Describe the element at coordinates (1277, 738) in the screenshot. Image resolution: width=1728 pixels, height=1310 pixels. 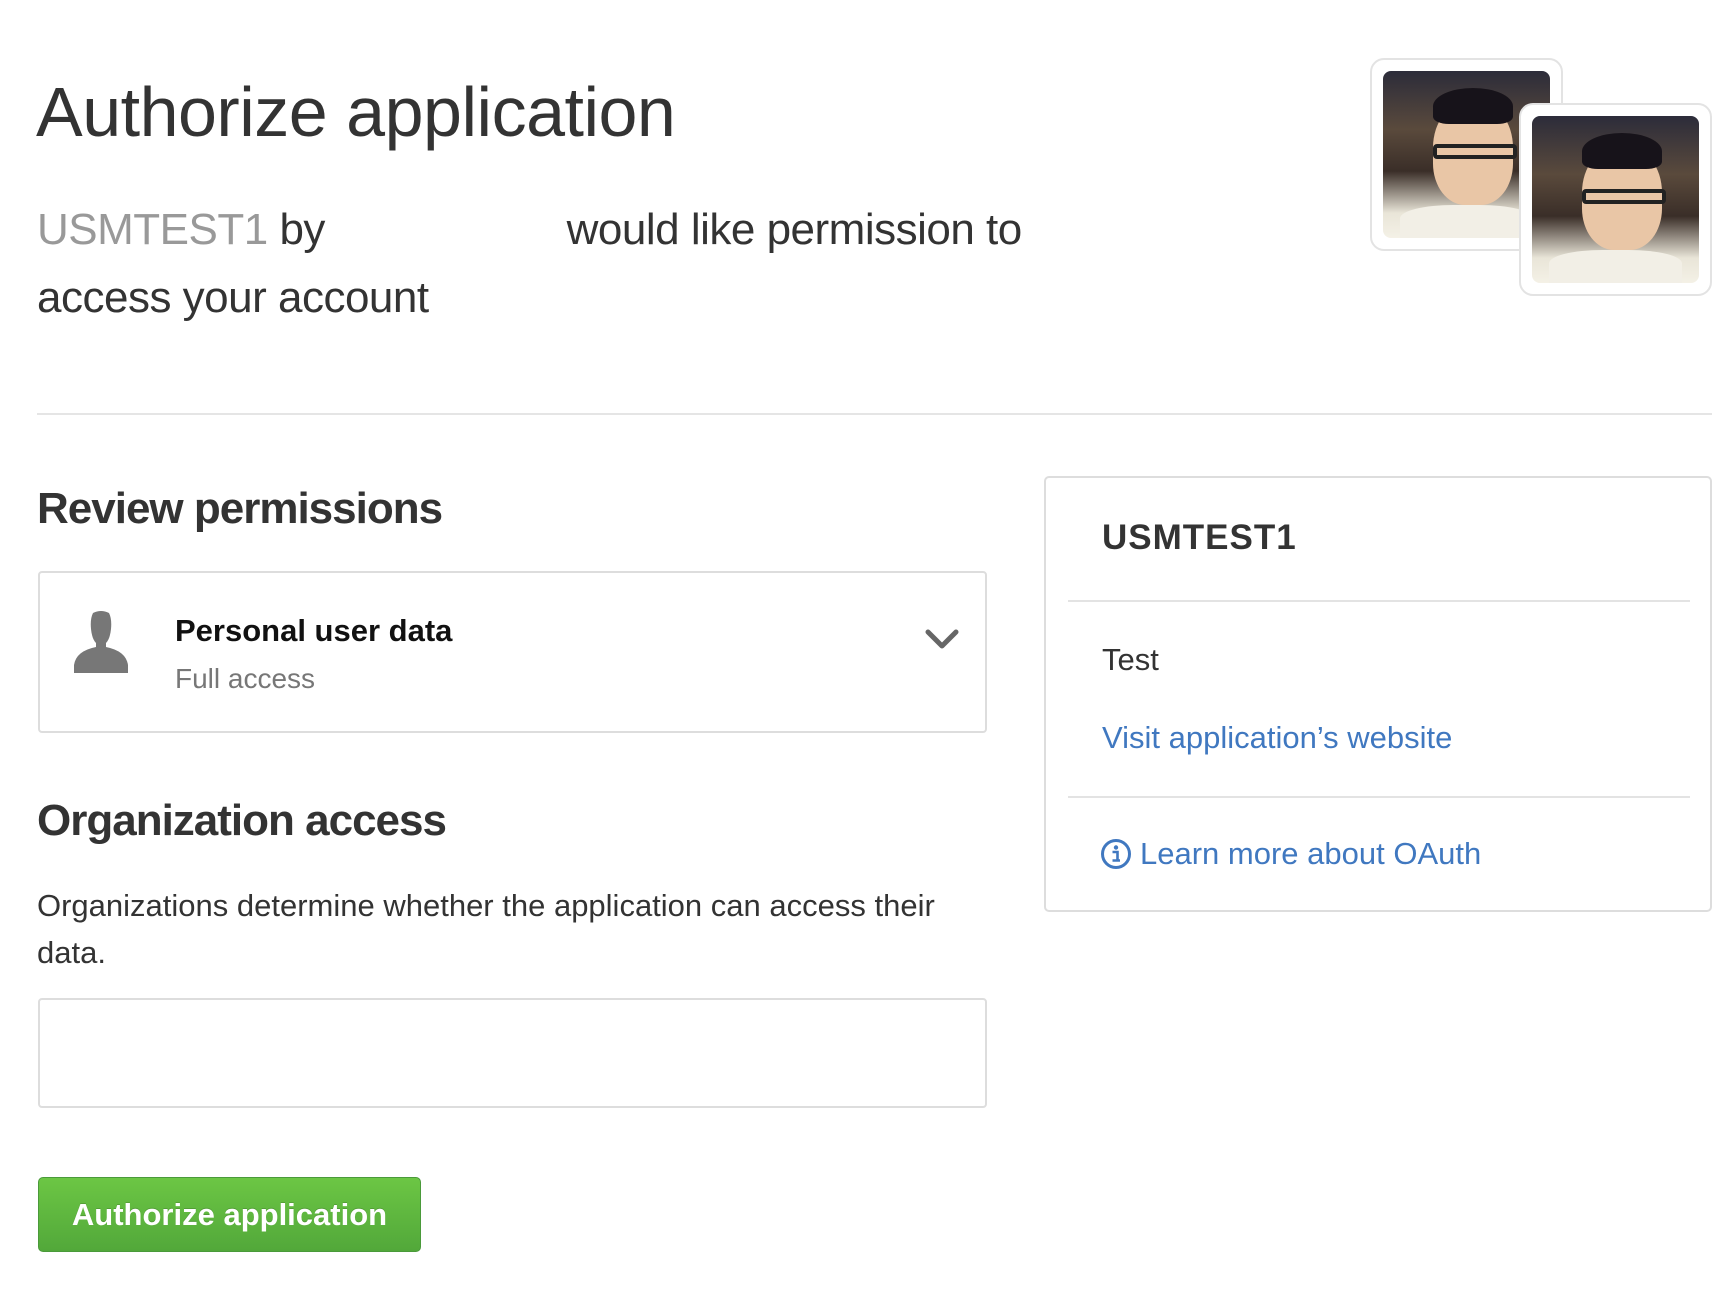
I see `visit-website-link: Visit application’s website` at that location.